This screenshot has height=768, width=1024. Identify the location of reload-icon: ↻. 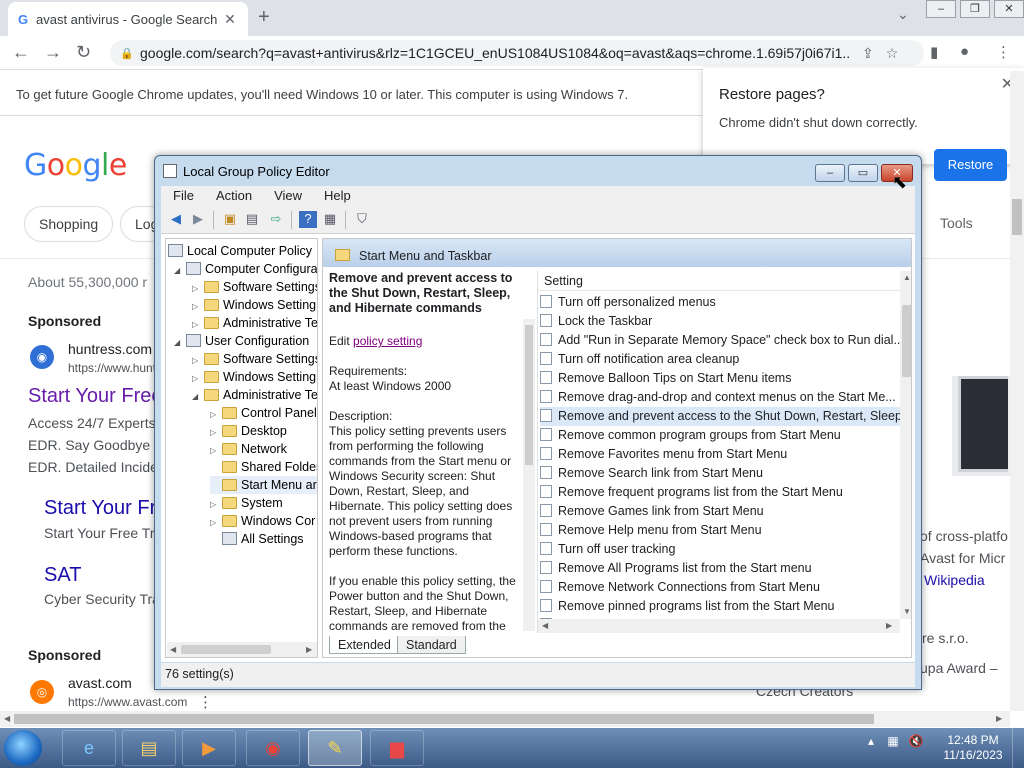
(83, 52).